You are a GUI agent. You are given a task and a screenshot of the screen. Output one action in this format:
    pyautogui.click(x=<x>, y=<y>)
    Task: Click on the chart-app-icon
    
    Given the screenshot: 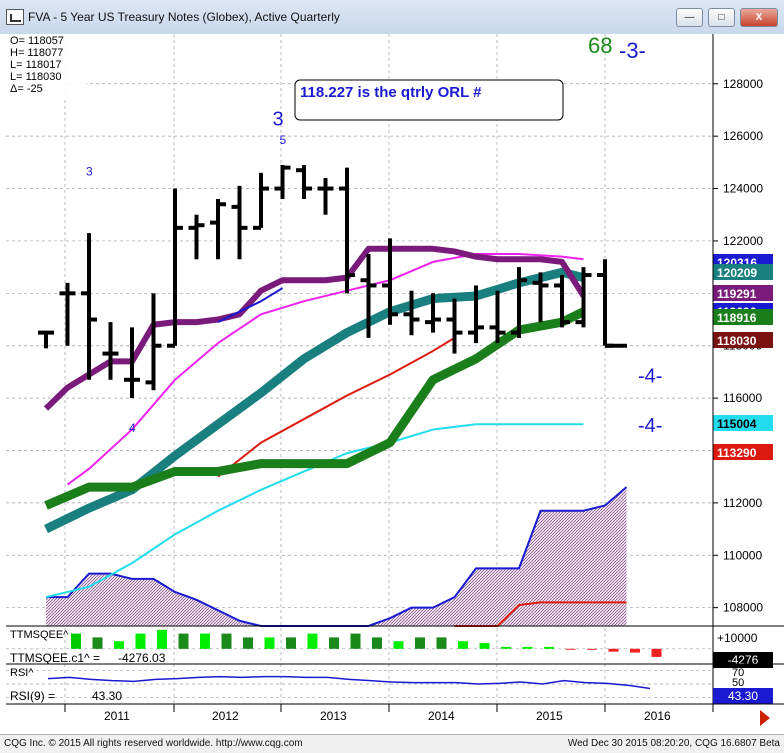 What is the action you would take?
    pyautogui.click(x=15, y=17)
    